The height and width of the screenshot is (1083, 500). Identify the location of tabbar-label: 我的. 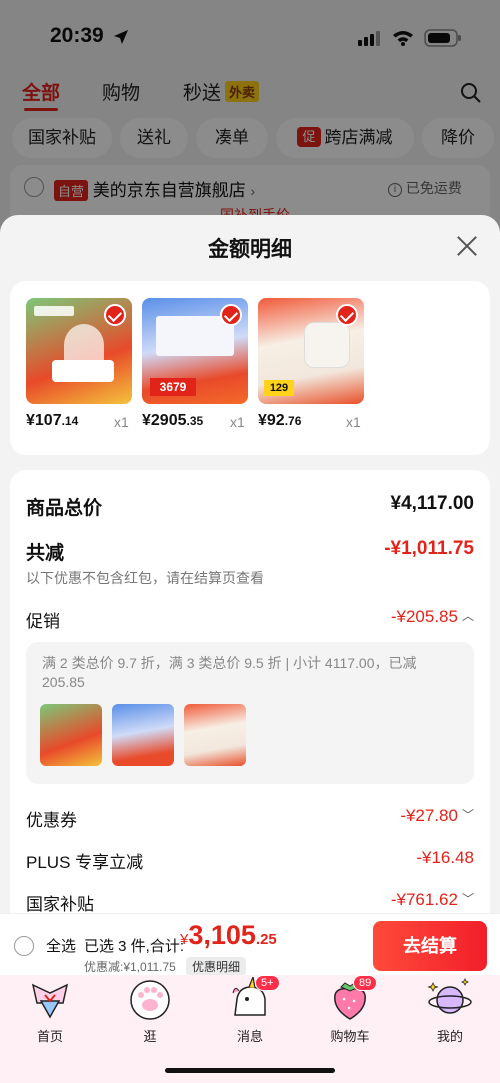
(449, 1036).